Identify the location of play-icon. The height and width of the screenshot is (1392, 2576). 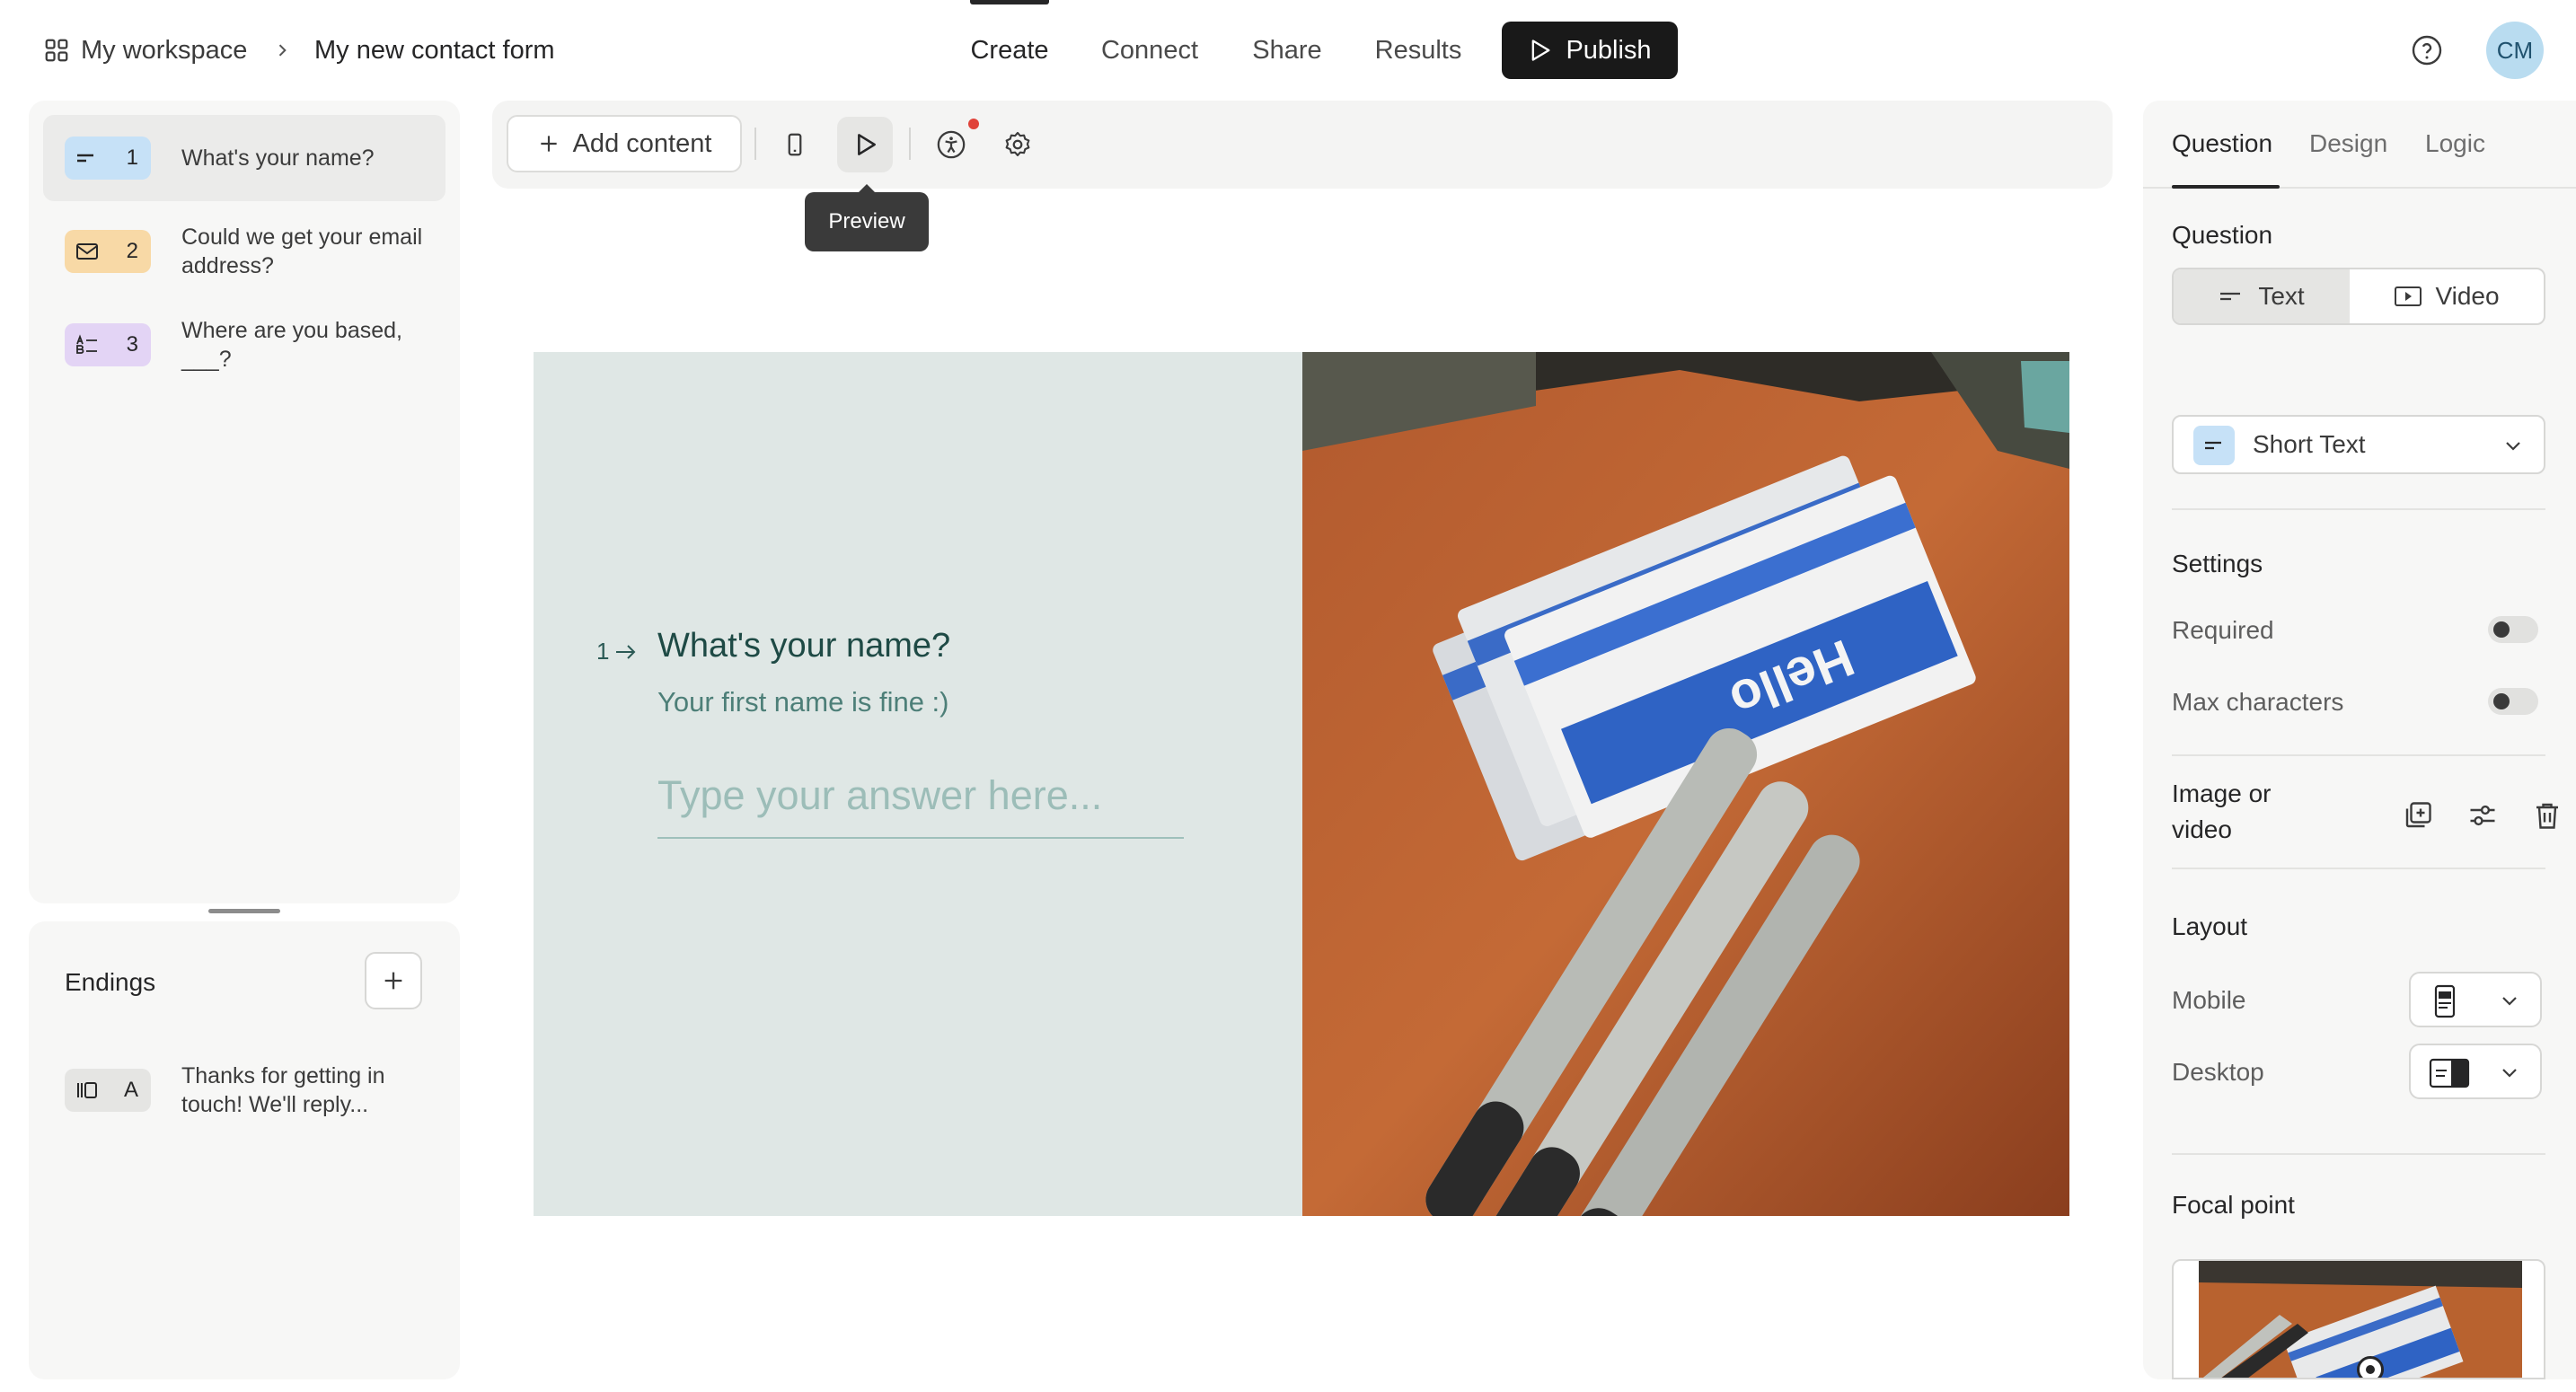
(867, 144).